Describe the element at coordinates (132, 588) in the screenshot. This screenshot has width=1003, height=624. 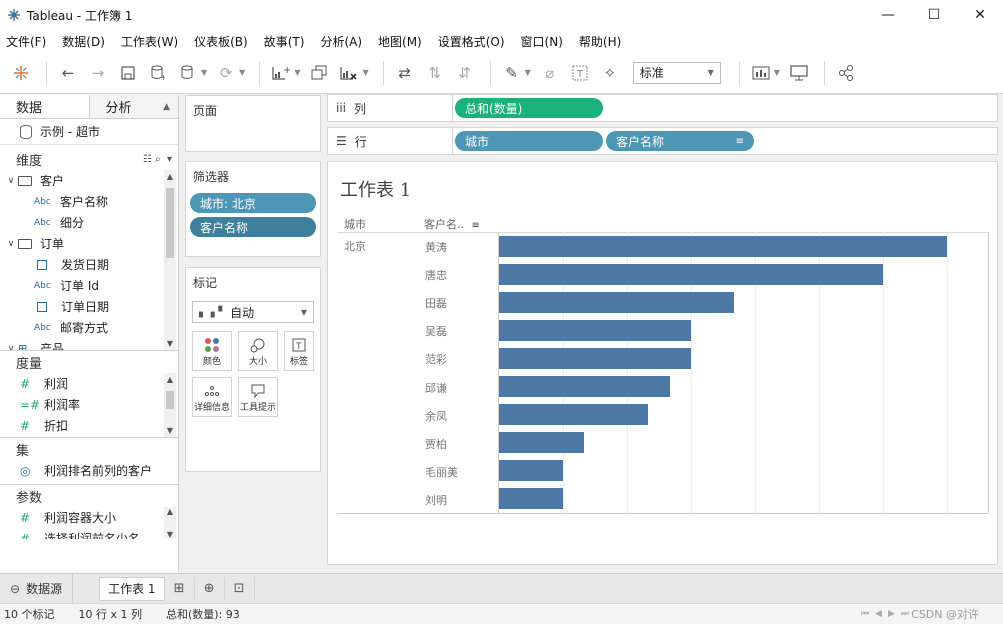
I see `tab-sheet-1: 工作表 1` at that location.